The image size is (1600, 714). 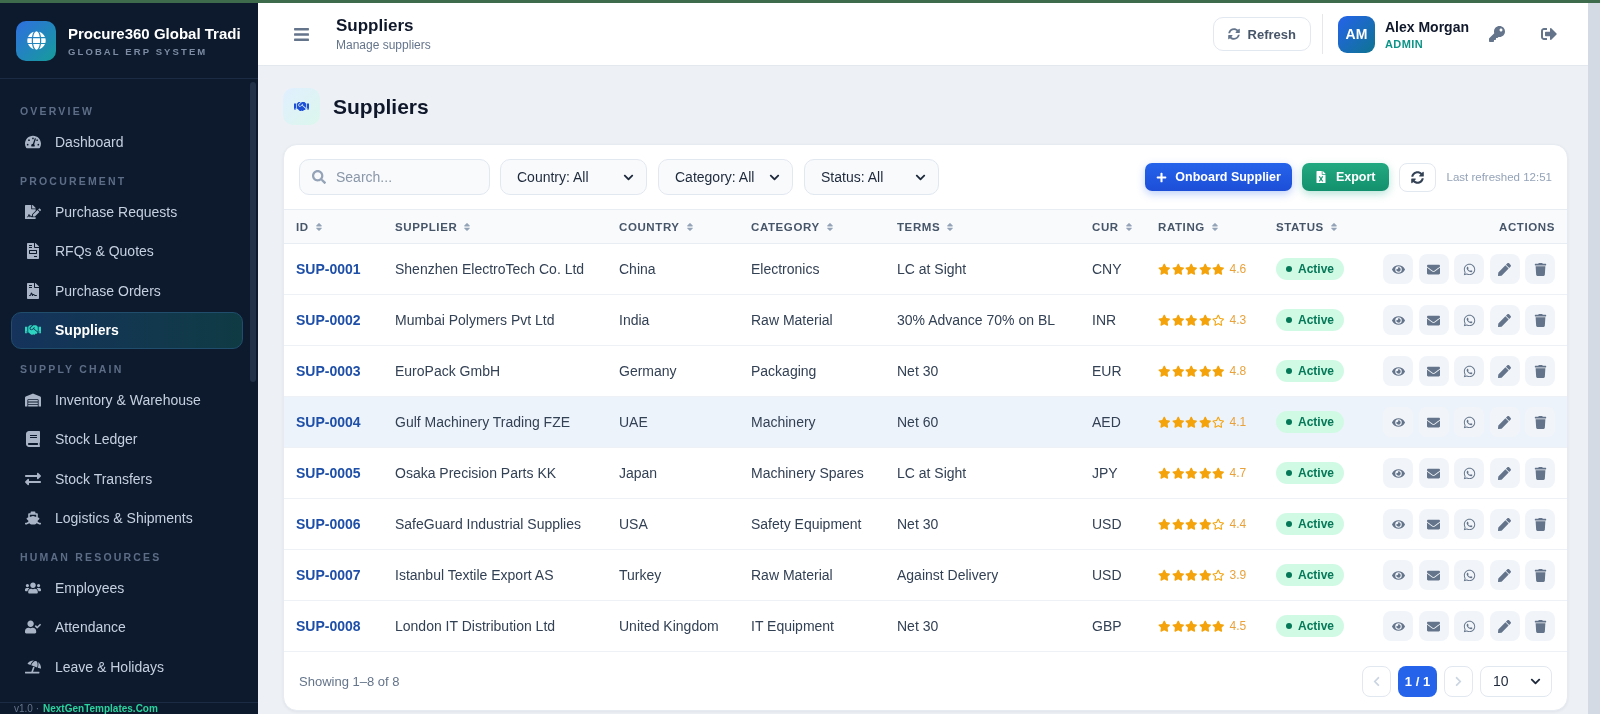 What do you see at coordinates (127, 587) in the screenshot?
I see `nav-item: Employees` at bounding box center [127, 587].